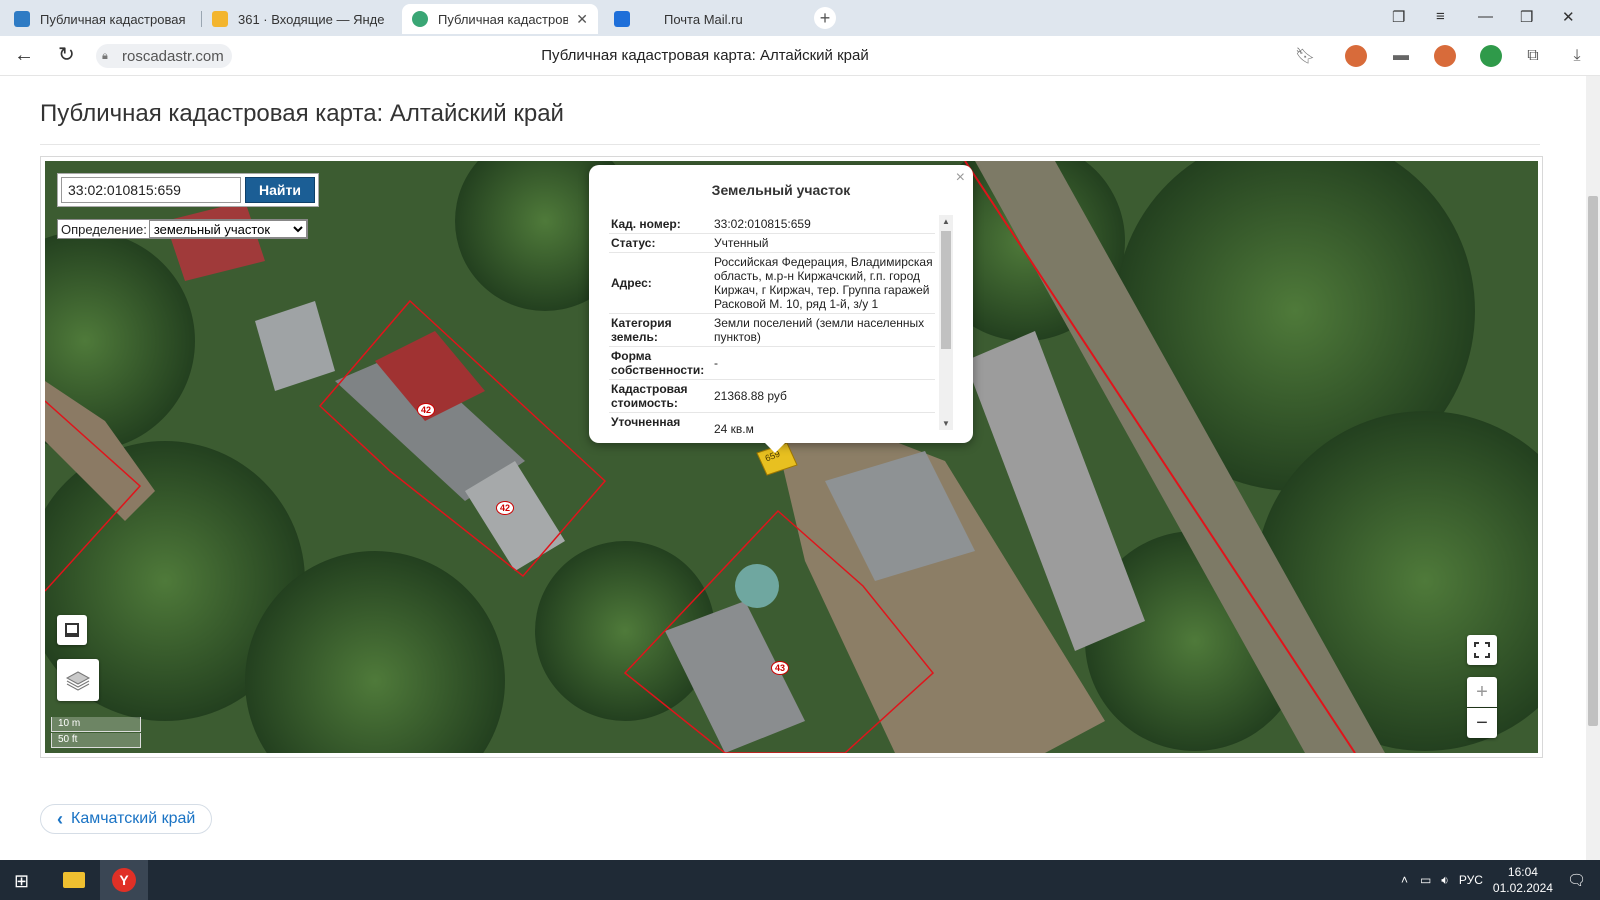 The image size is (1600, 900). I want to click on info-key: Адрес:, so click(660, 283).